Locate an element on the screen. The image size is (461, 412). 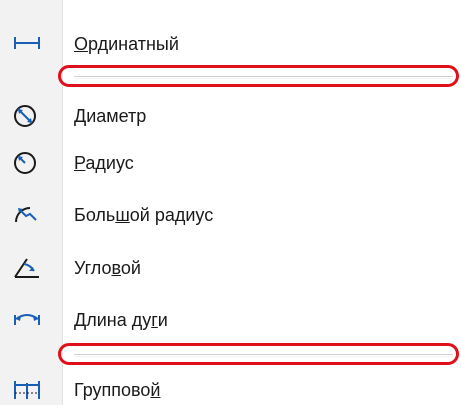
diameter-dimension-icon is located at coordinates (27, 116).